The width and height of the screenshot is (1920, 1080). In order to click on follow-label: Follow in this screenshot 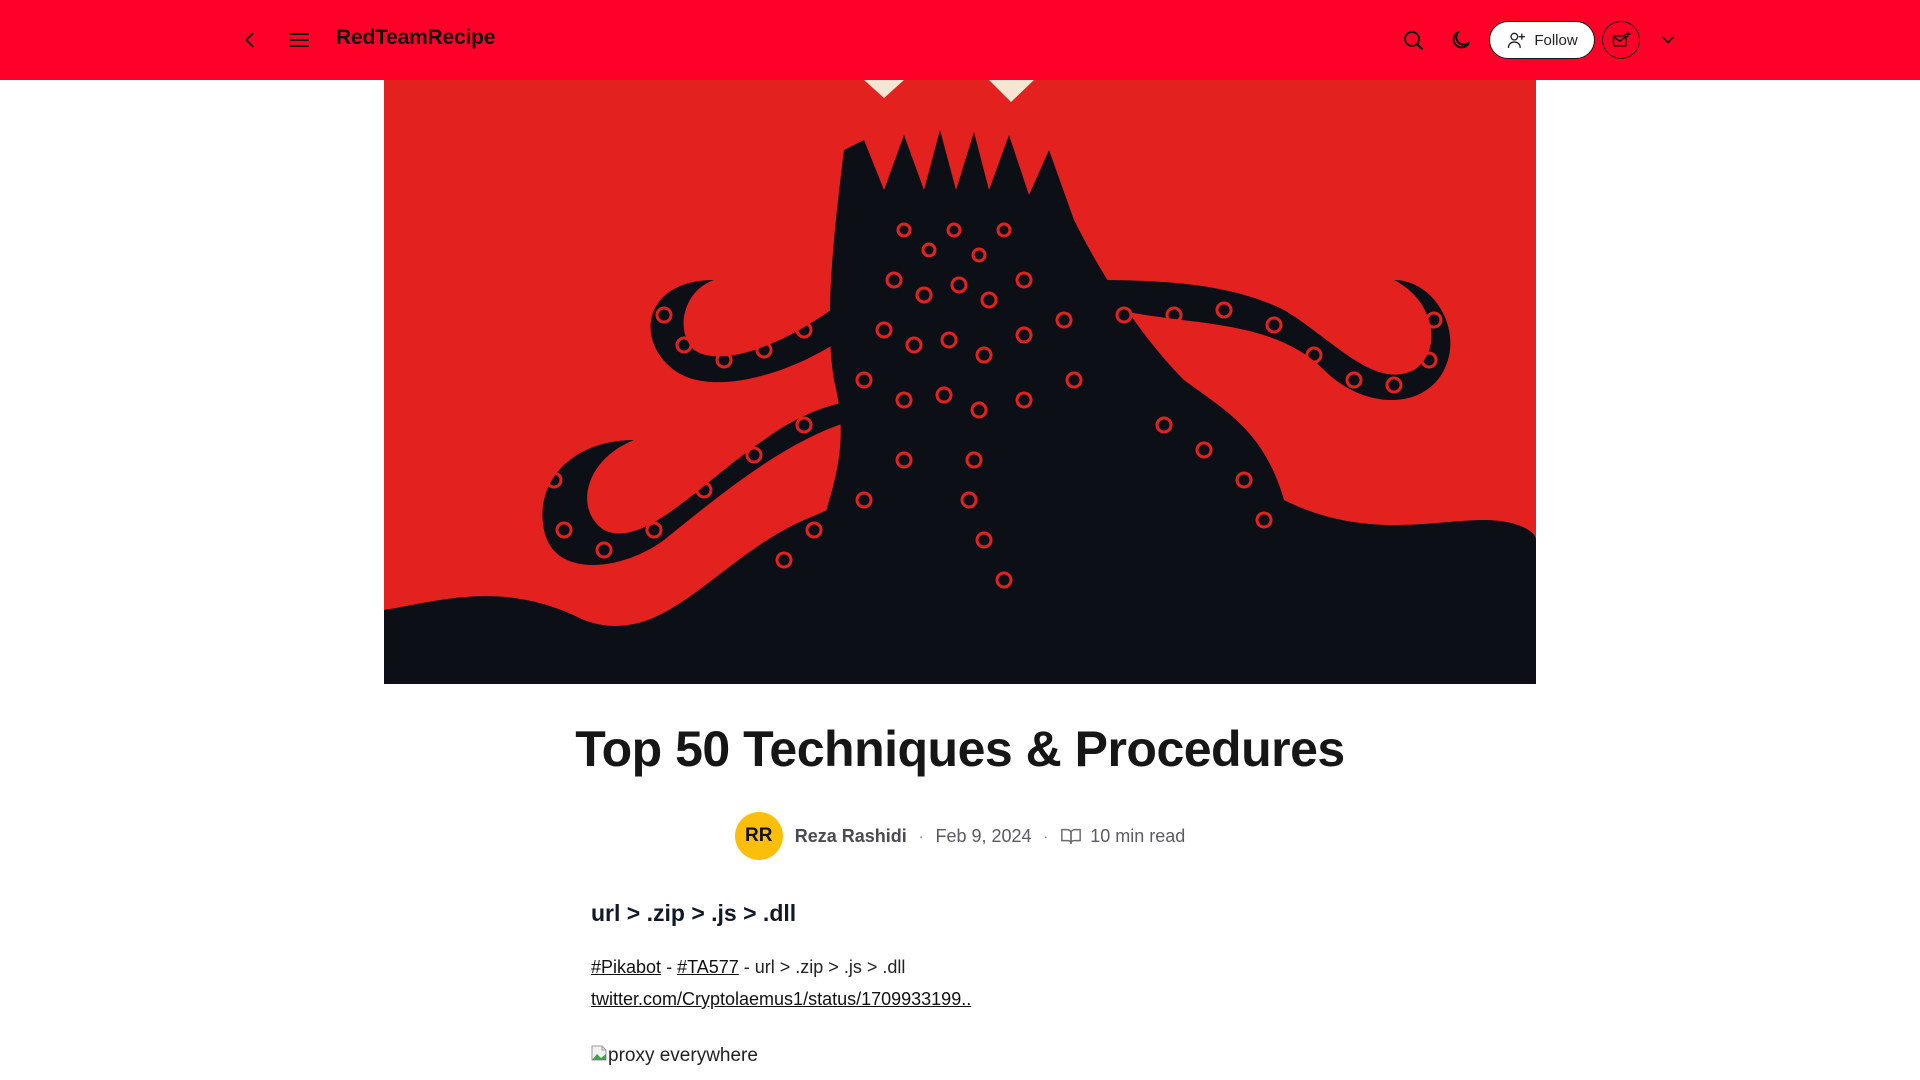, I will do `click(1556, 40)`.